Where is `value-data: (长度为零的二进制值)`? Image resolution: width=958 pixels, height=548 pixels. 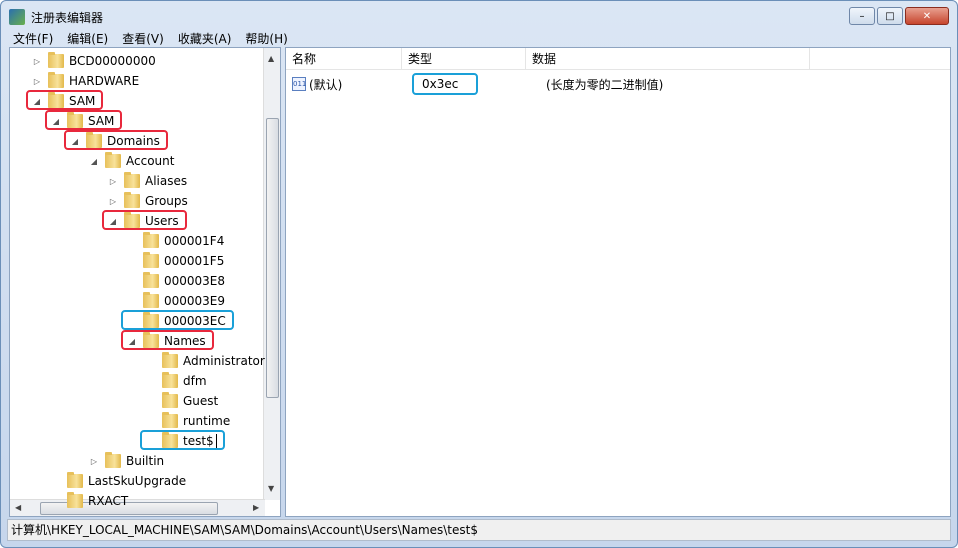 value-data: (长度为零的二进制值) is located at coordinates (605, 84).